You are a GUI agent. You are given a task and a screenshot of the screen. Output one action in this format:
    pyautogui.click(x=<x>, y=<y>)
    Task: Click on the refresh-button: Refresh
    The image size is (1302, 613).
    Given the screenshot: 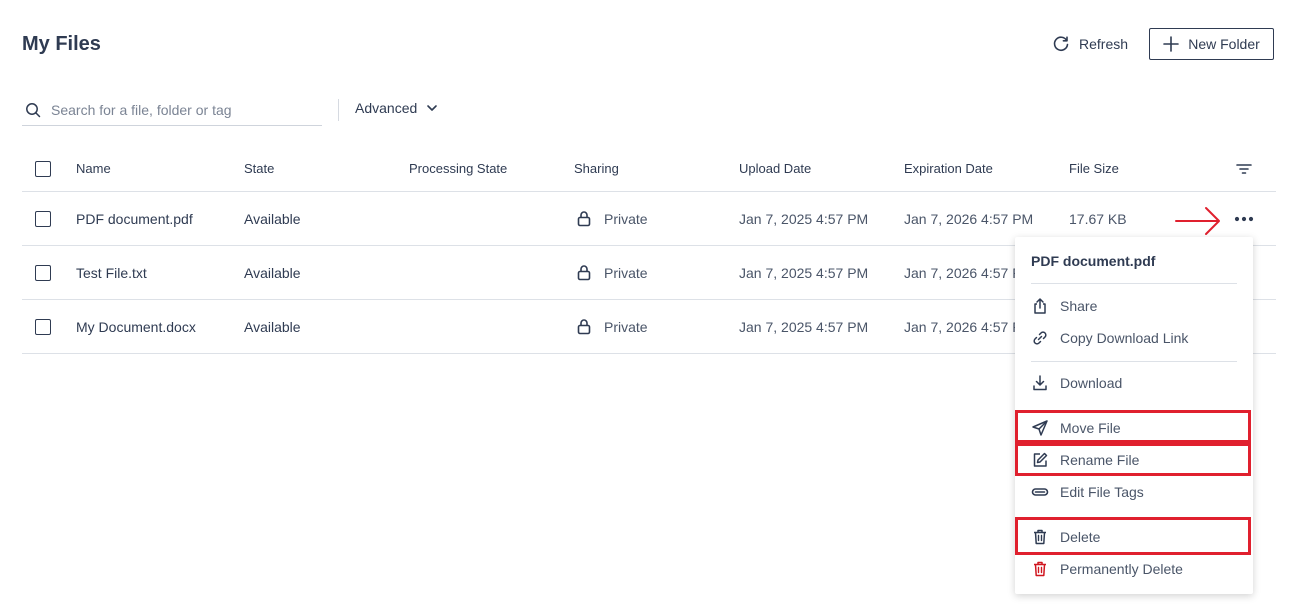 What is the action you would take?
    pyautogui.click(x=1090, y=44)
    